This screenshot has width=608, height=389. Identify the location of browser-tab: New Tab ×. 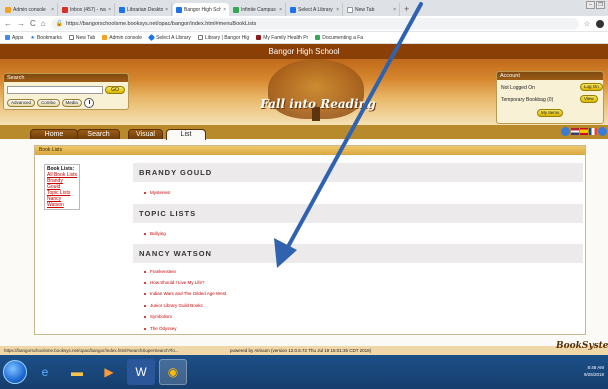
(372, 9).